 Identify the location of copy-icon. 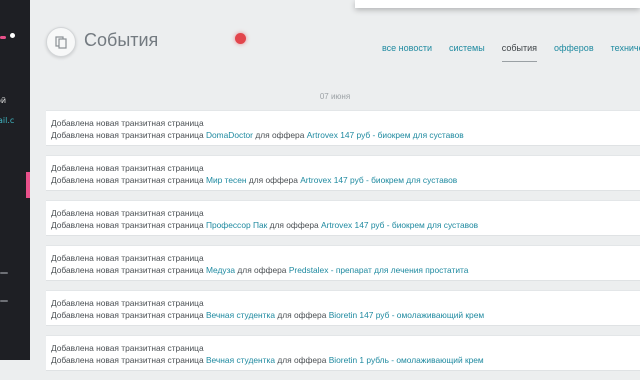
(61, 42).